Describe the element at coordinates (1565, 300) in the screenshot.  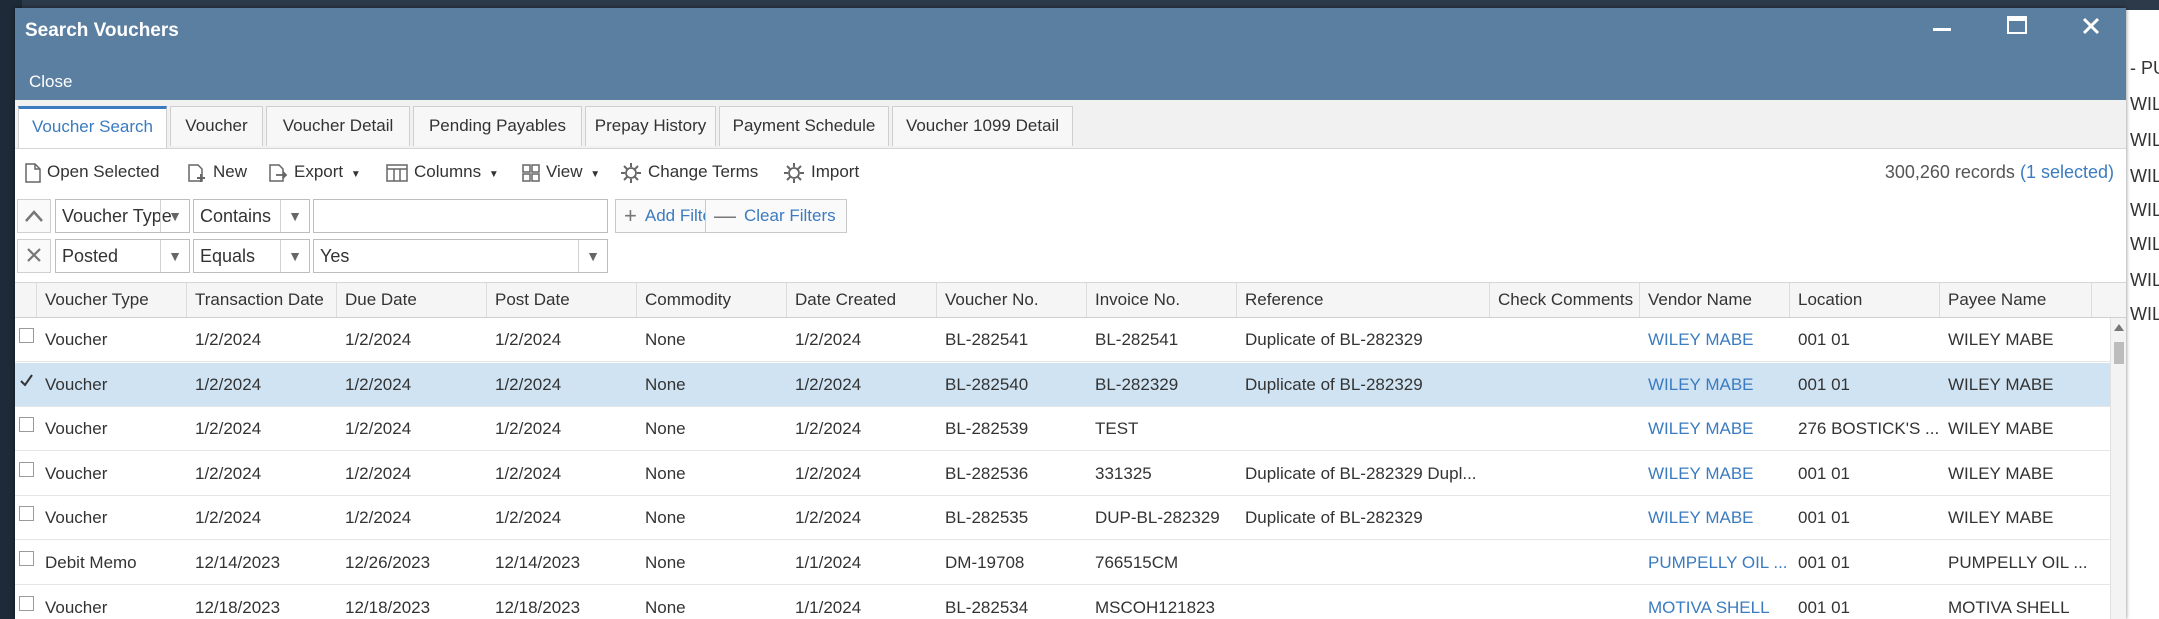
I see `column-header-check-comments: Check Comments` at that location.